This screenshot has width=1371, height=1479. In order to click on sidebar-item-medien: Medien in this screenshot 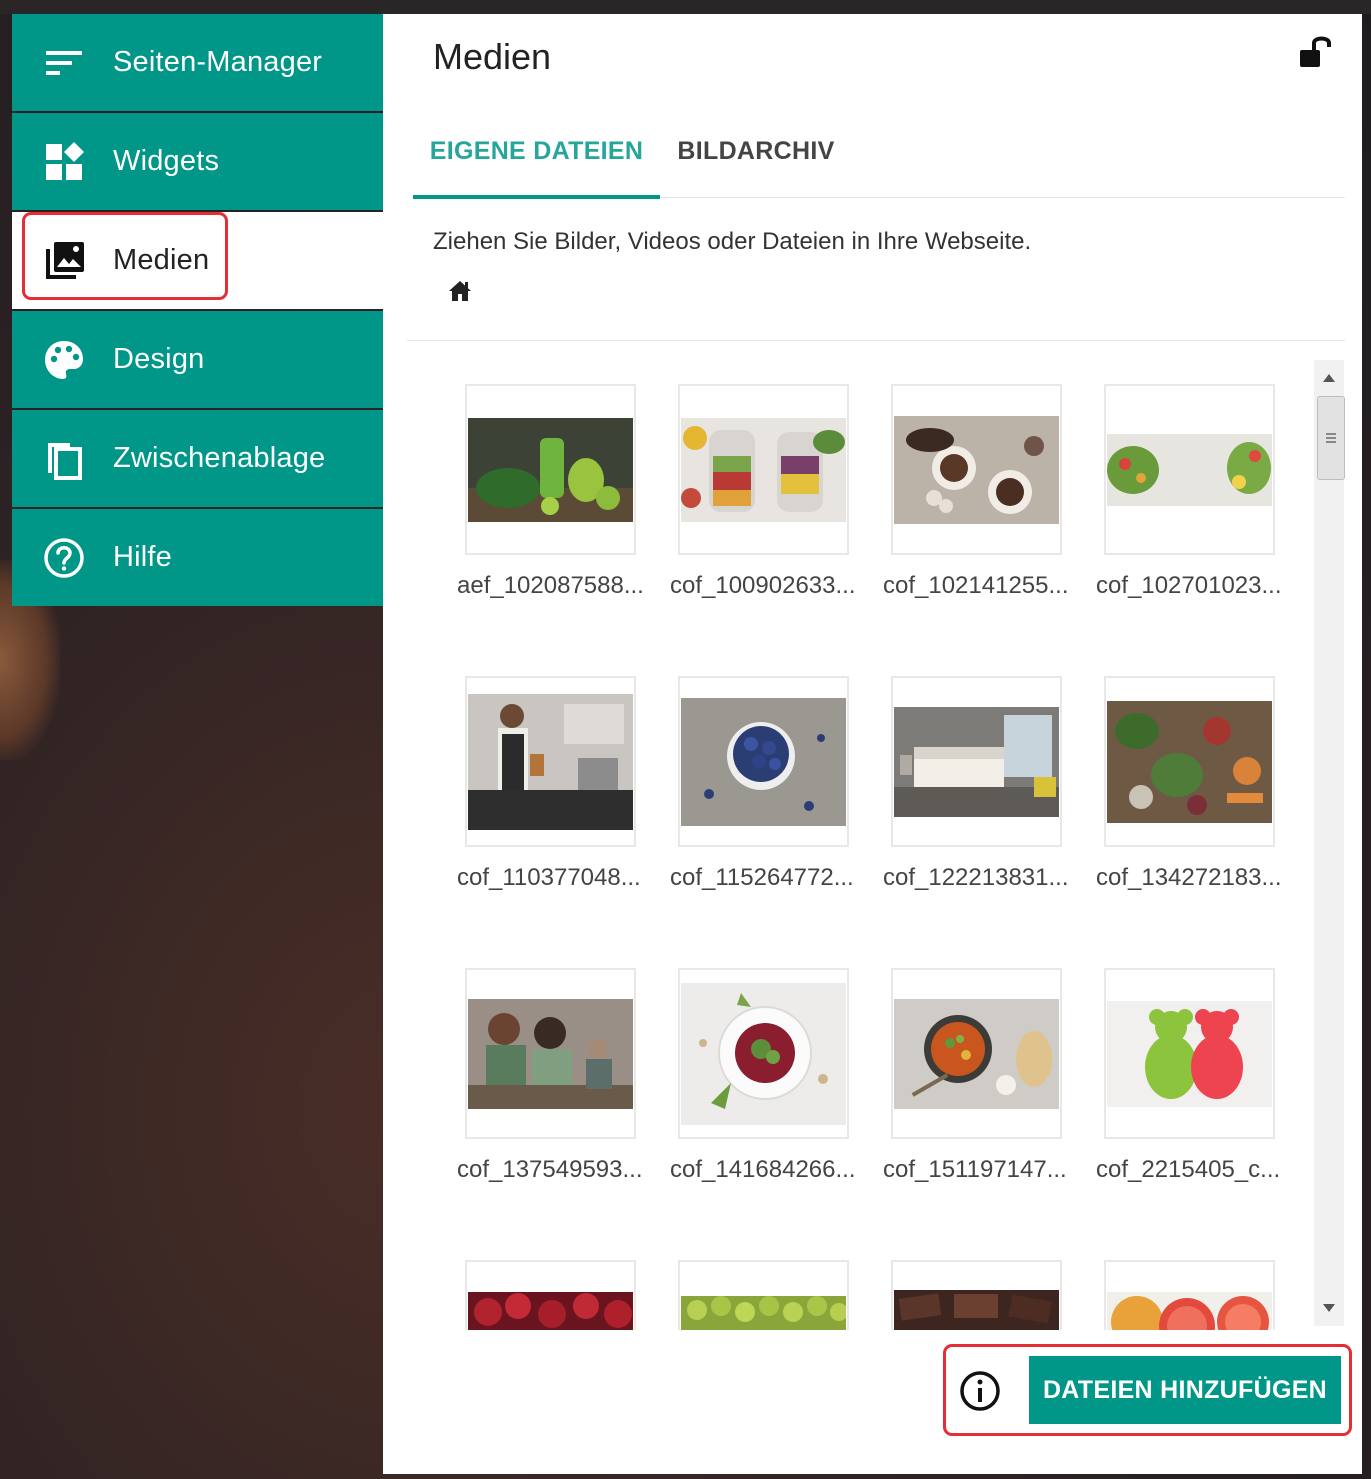, I will do `click(197, 260)`.